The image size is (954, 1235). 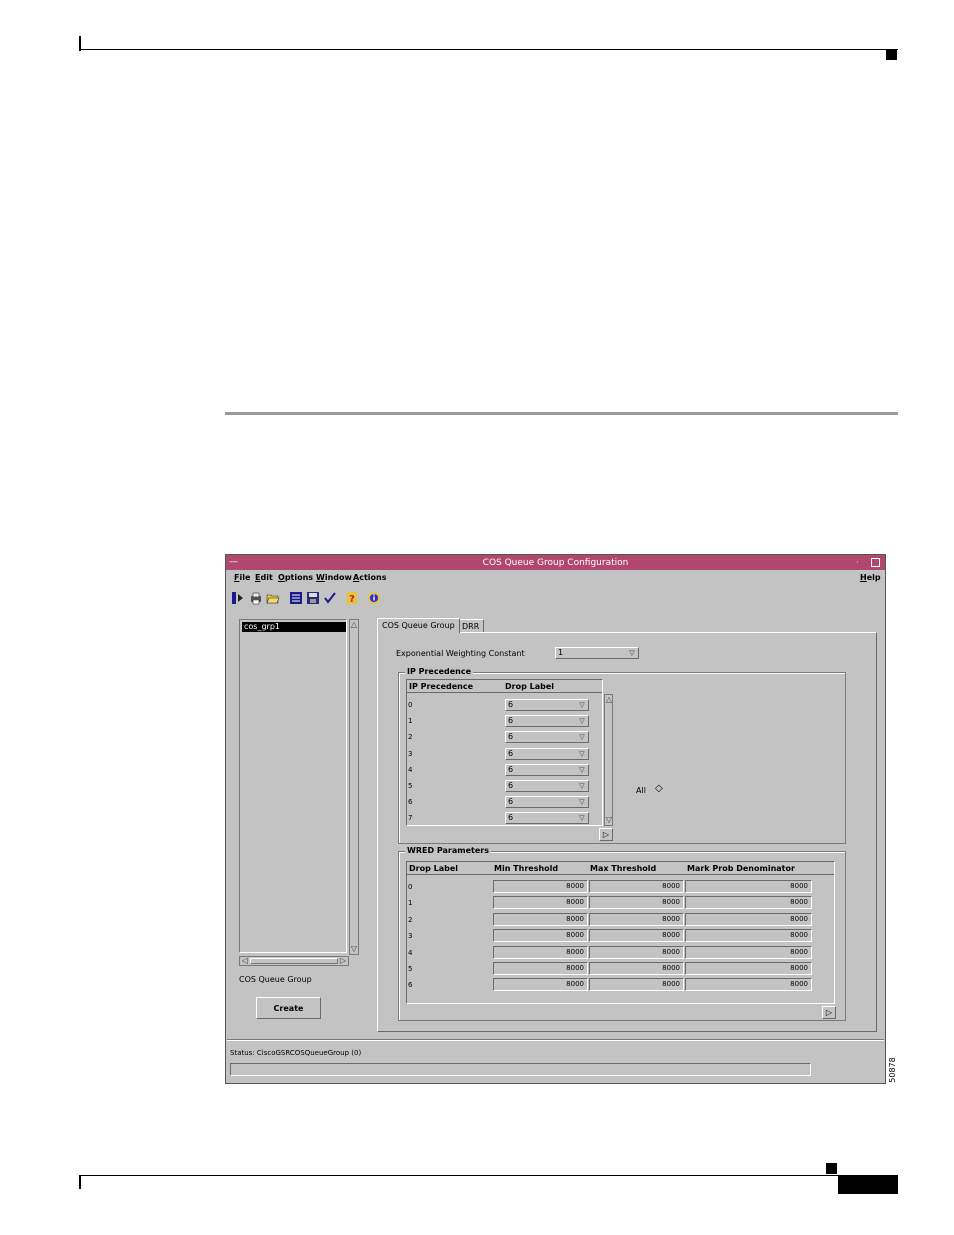 I want to click on list-horizontal-scrollbar: ◁ ▷, so click(x=294, y=961).